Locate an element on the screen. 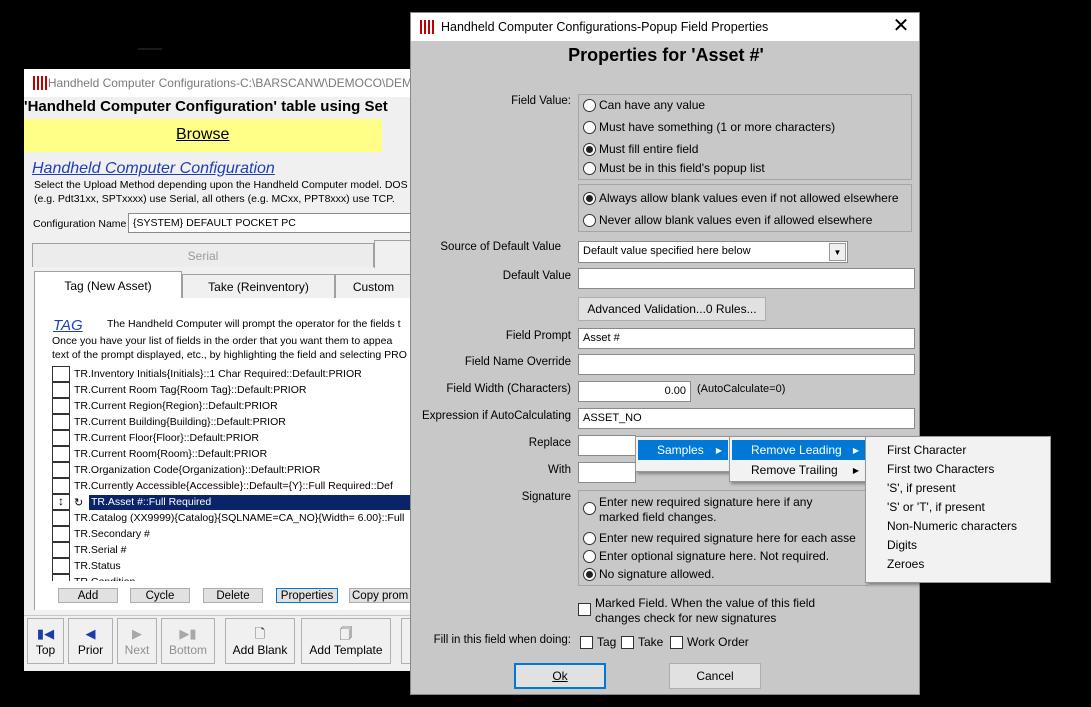 Image resolution: width=1091 pixels, height=707 pixels. fill-workorder-checkbox is located at coordinates (676, 642).